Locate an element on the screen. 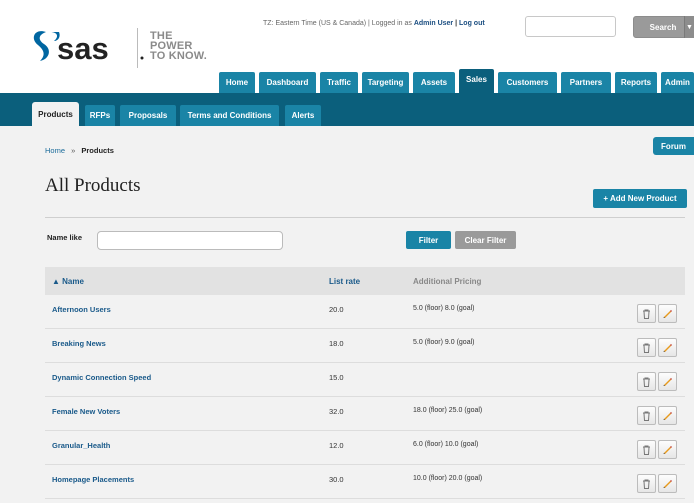  additional-pricing: 6.0 (floor) 10.0 (goal) is located at coordinates (446, 444).